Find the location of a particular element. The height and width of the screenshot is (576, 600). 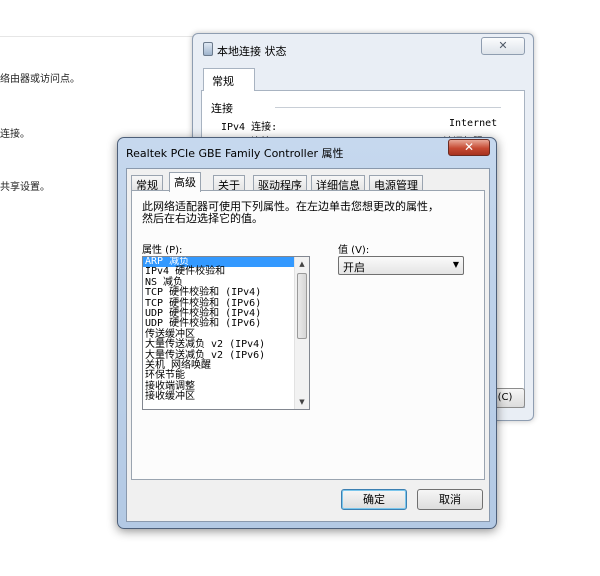

cancel-button: 取消 is located at coordinates (450, 499).